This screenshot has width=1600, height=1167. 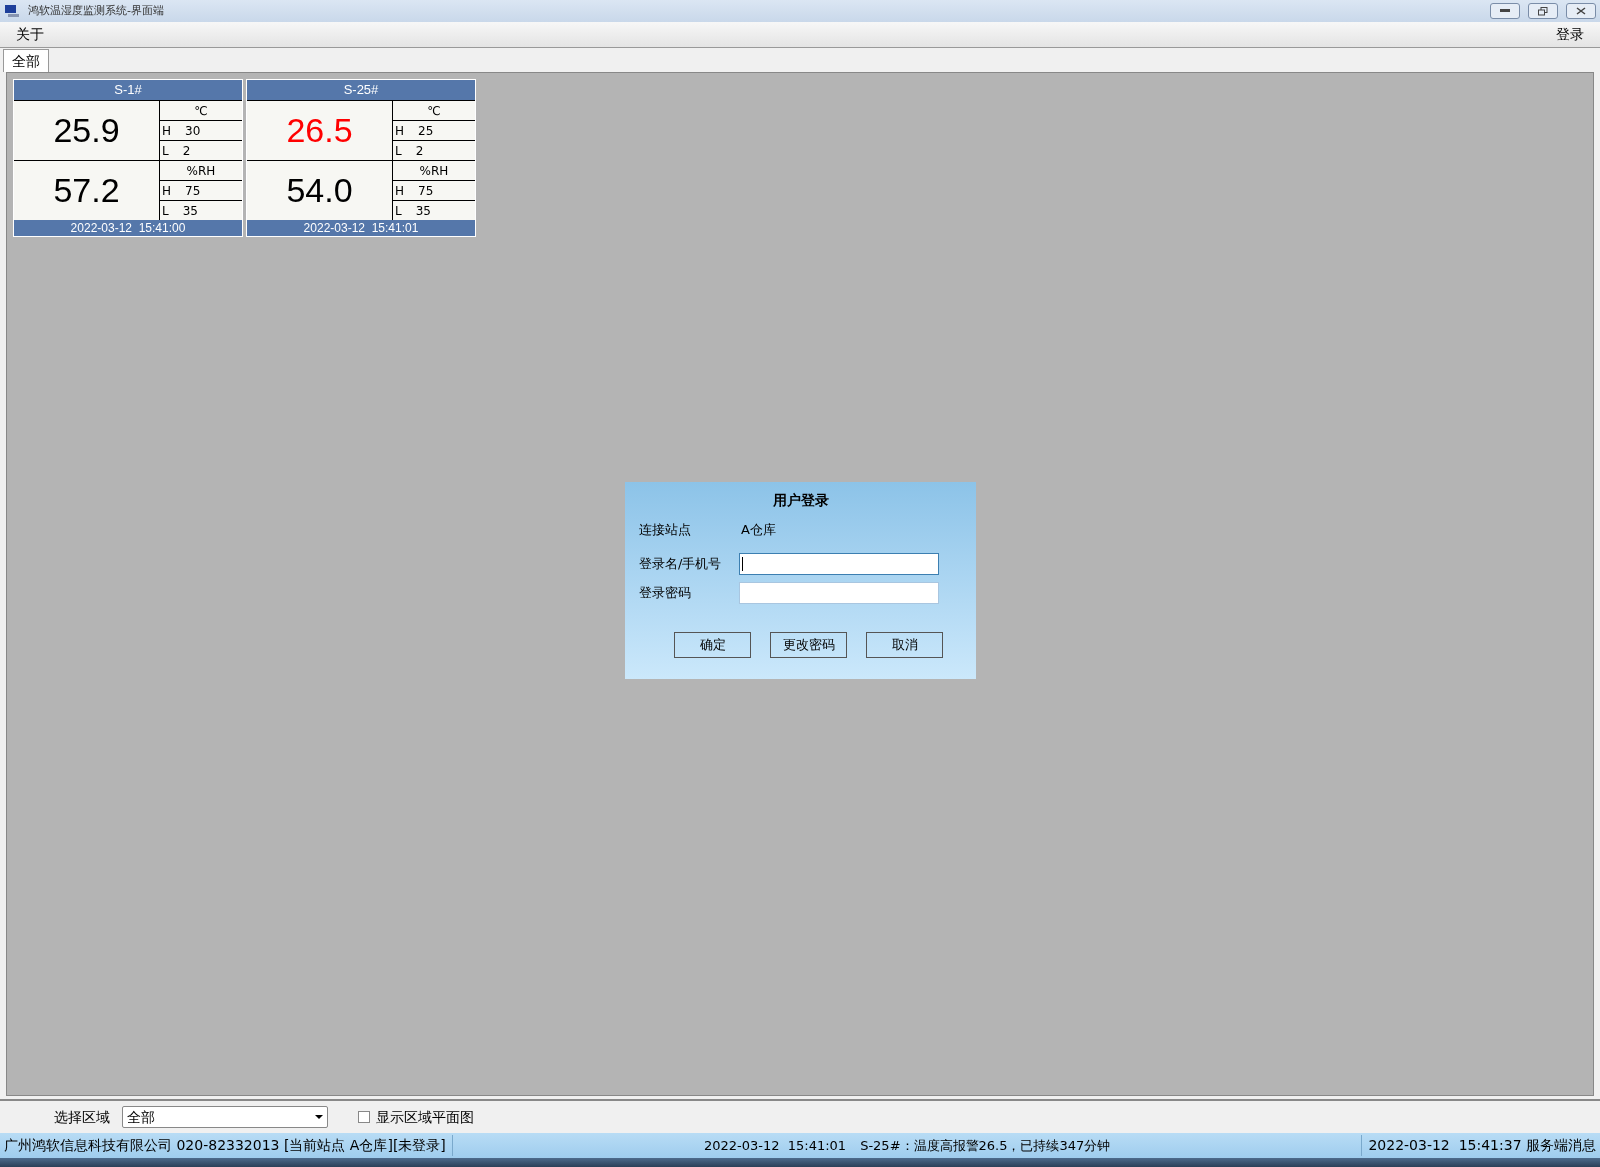 What do you see at coordinates (12, 11) in the screenshot?
I see `monitor-icon` at bounding box center [12, 11].